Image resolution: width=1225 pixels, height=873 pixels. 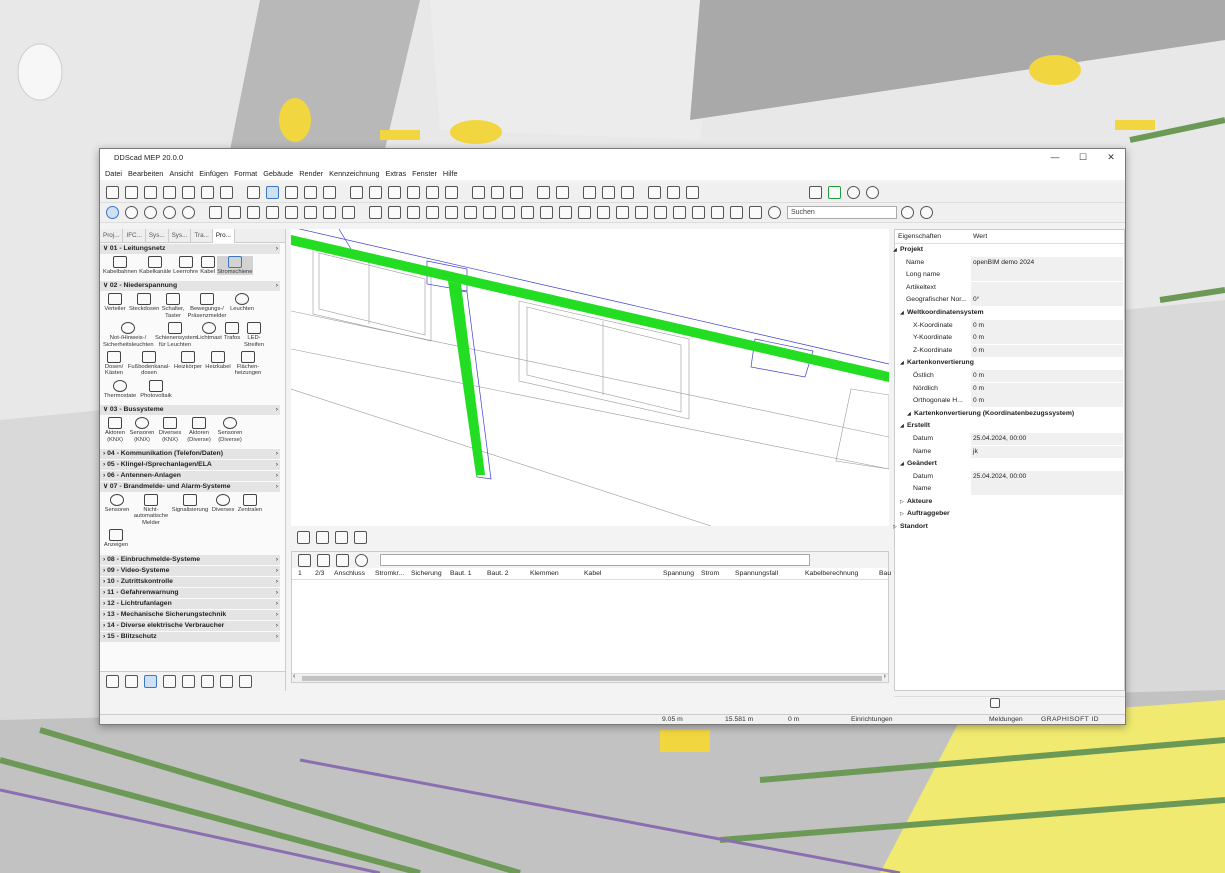 I want to click on window-icon, so click(x=589, y=192).